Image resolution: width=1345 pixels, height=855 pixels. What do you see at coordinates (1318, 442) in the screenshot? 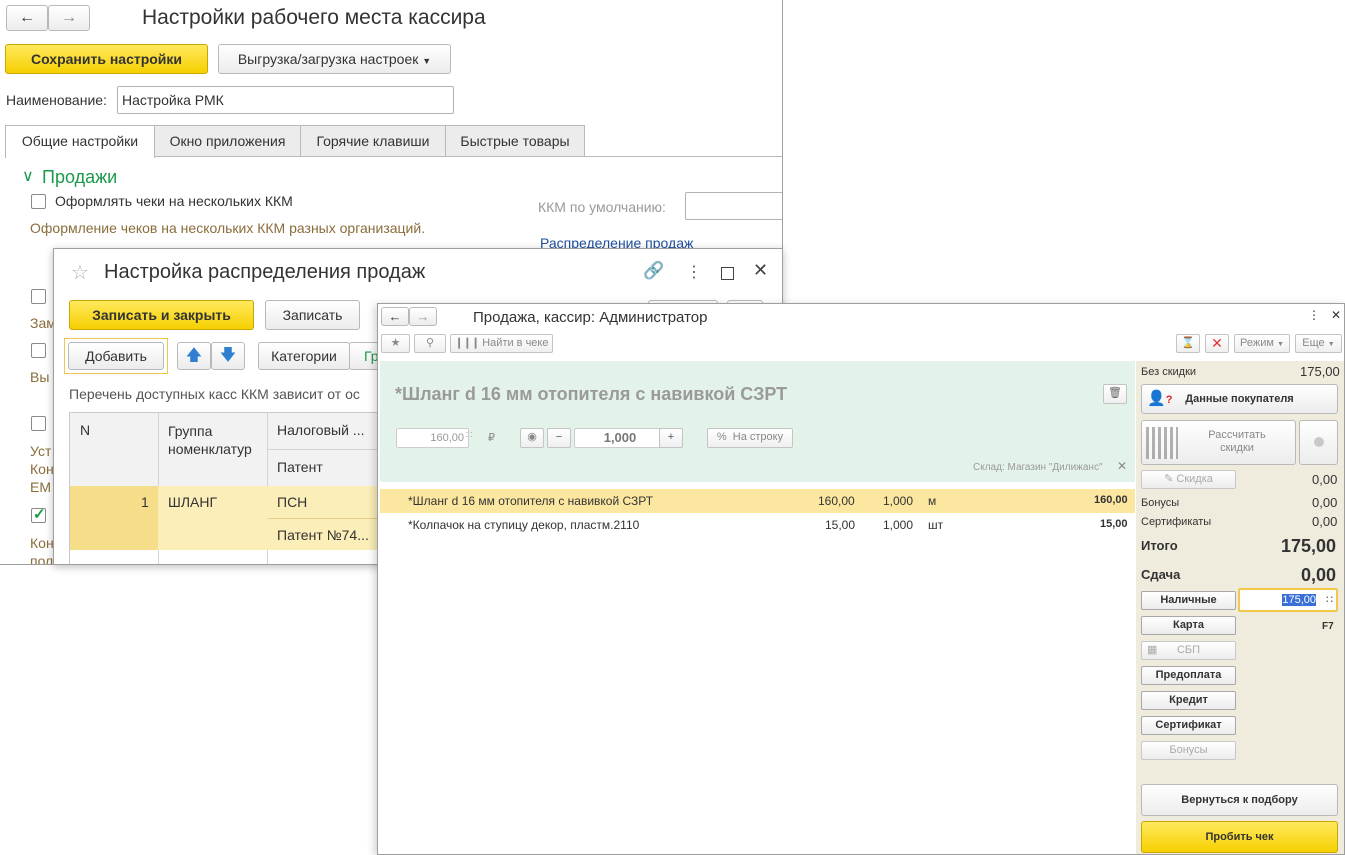
I see `record-button` at bounding box center [1318, 442].